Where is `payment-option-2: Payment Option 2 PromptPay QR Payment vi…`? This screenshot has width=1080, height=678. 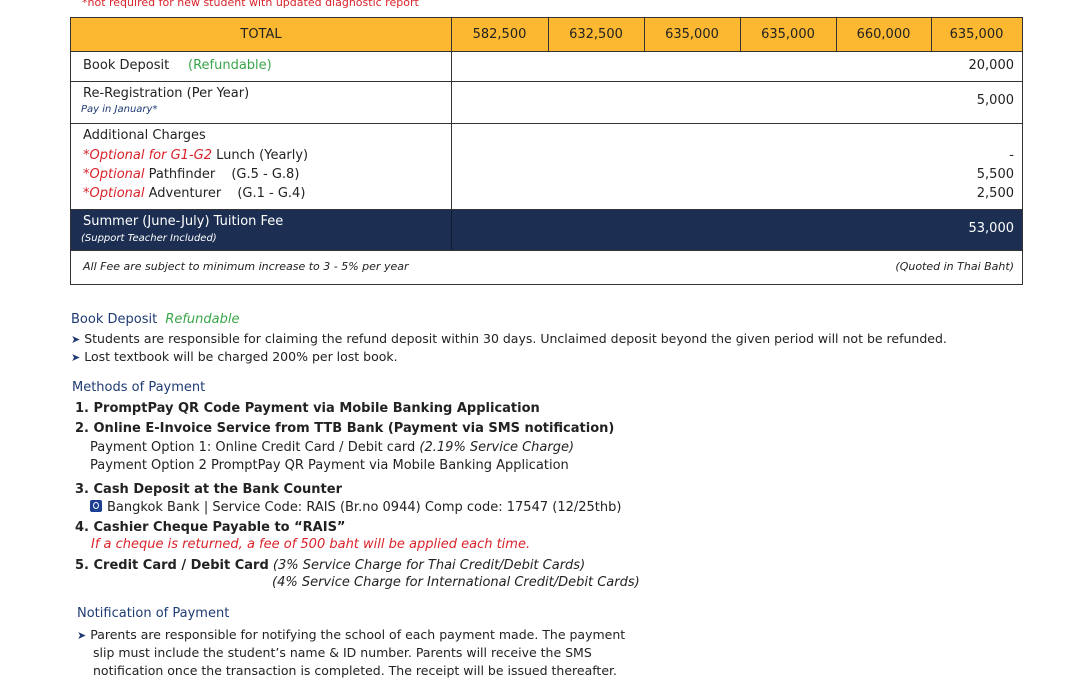 payment-option-2: Payment Option 2 PromptPay QR Payment vi… is located at coordinates (329, 465).